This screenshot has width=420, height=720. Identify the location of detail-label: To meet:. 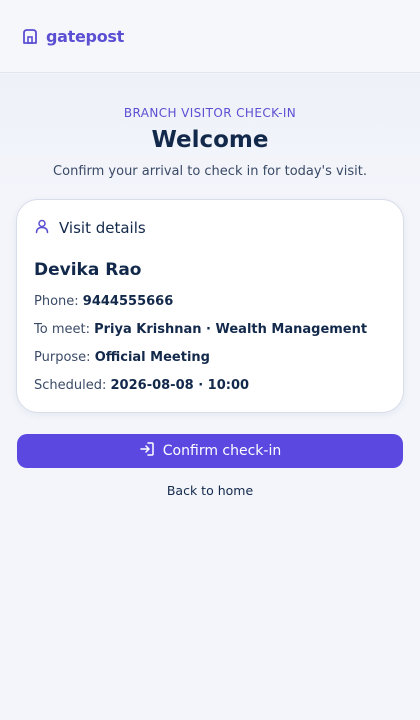
(62, 329).